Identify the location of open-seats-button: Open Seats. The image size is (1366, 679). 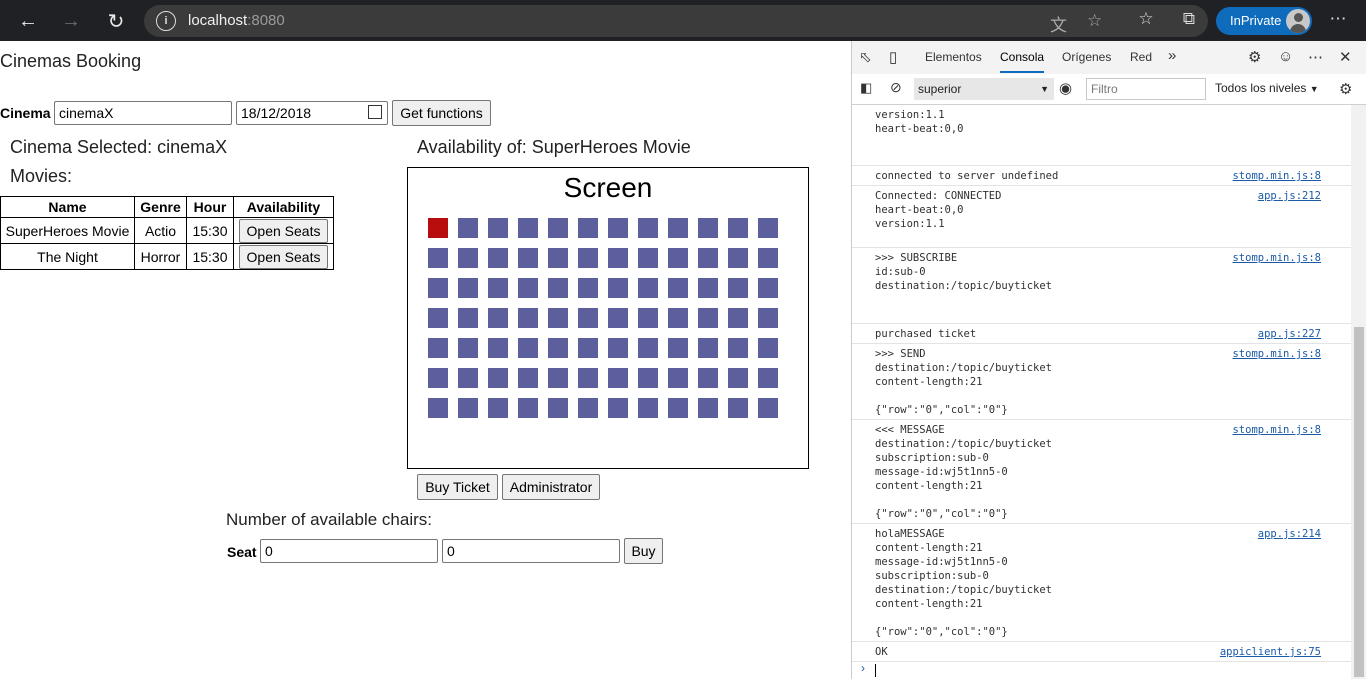
(283, 230).